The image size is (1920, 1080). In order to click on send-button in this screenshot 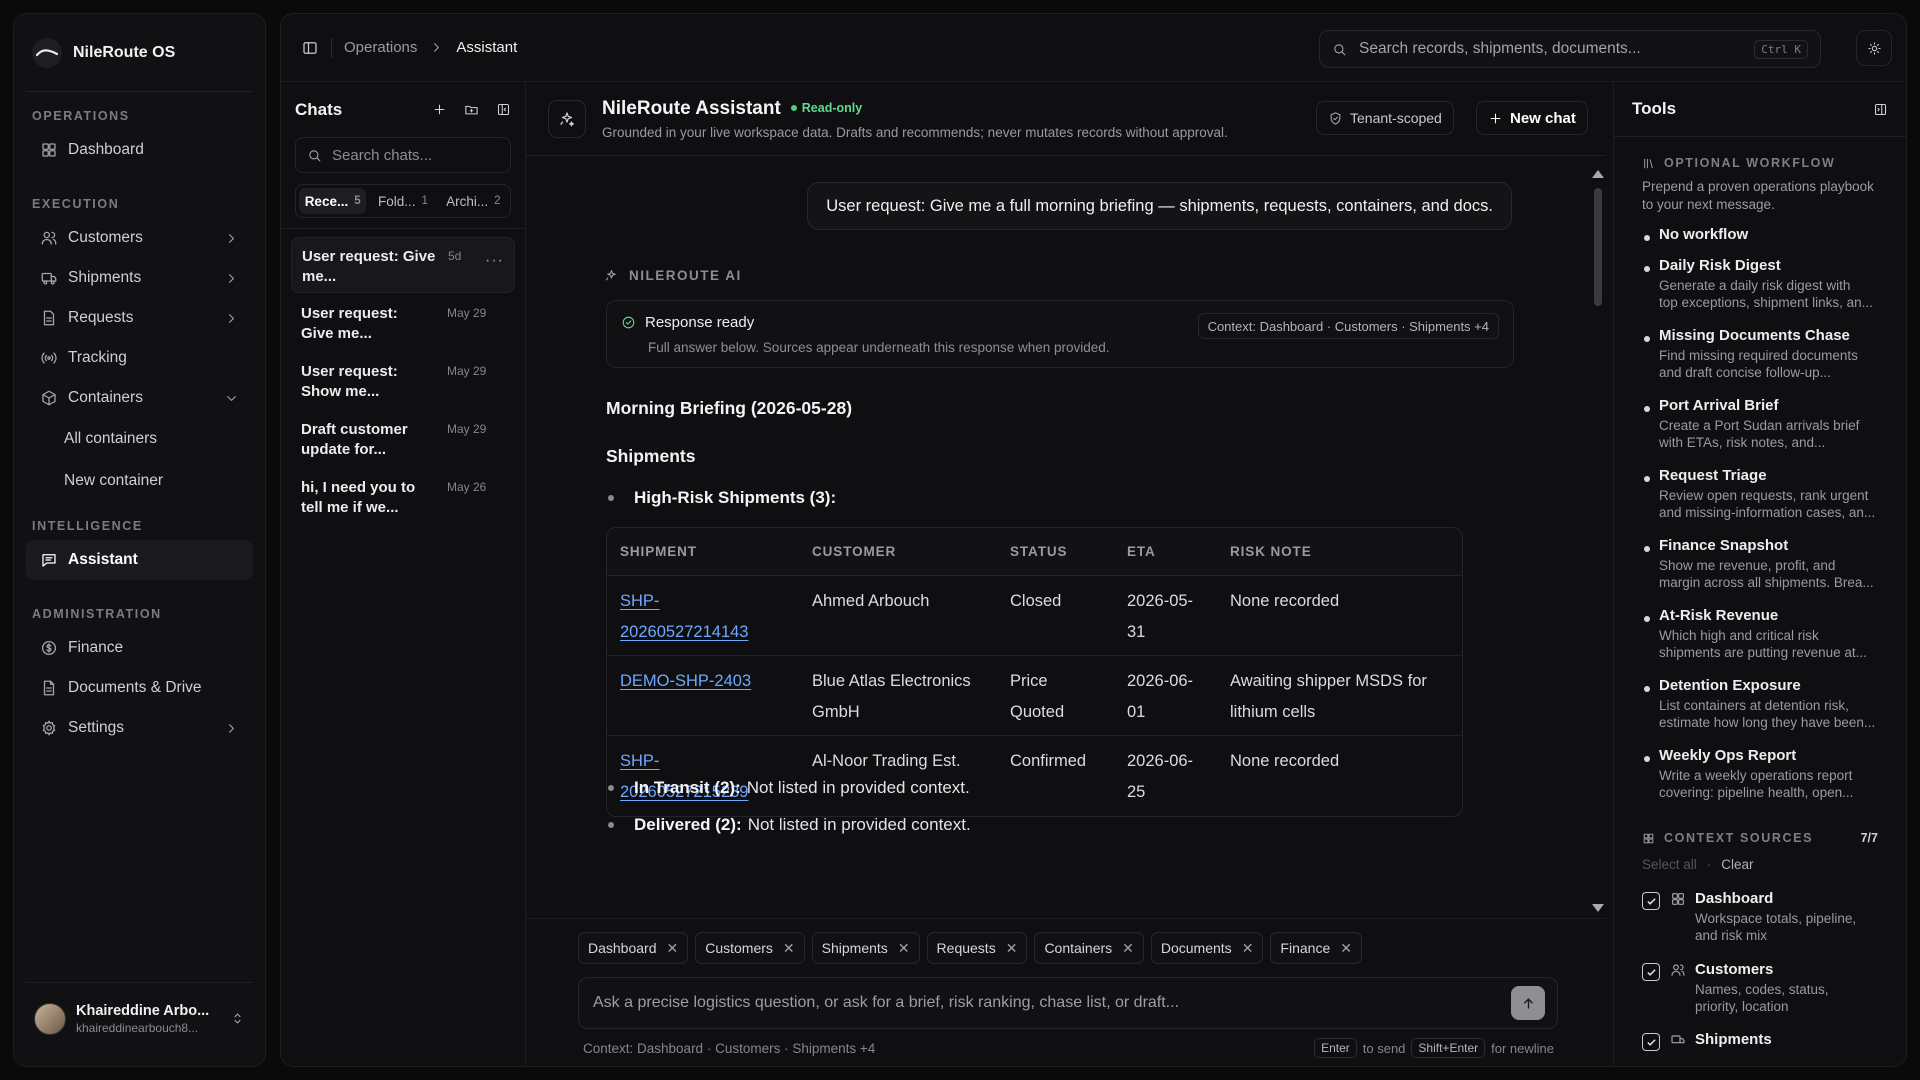, I will do `click(1528, 1003)`.